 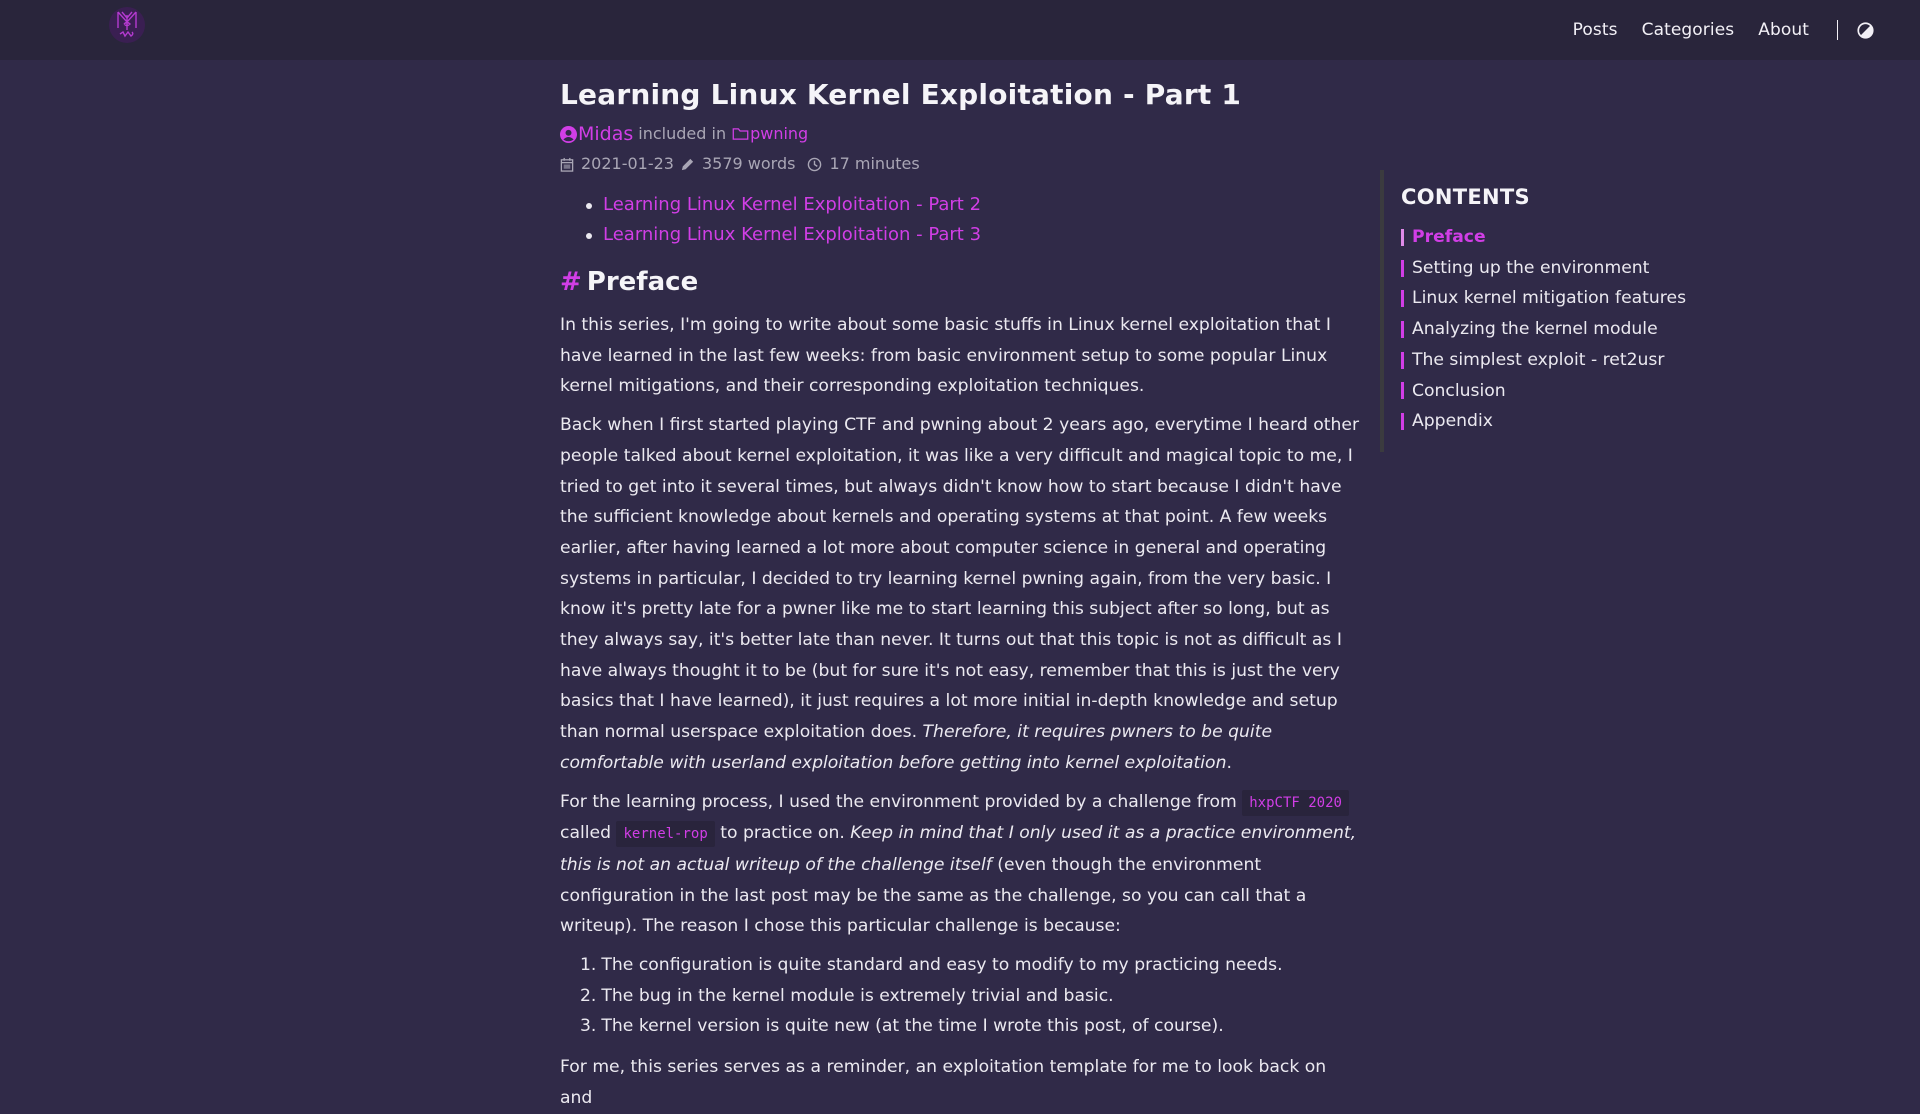 I want to click on toc-label: Conclusion, so click(x=1459, y=390).